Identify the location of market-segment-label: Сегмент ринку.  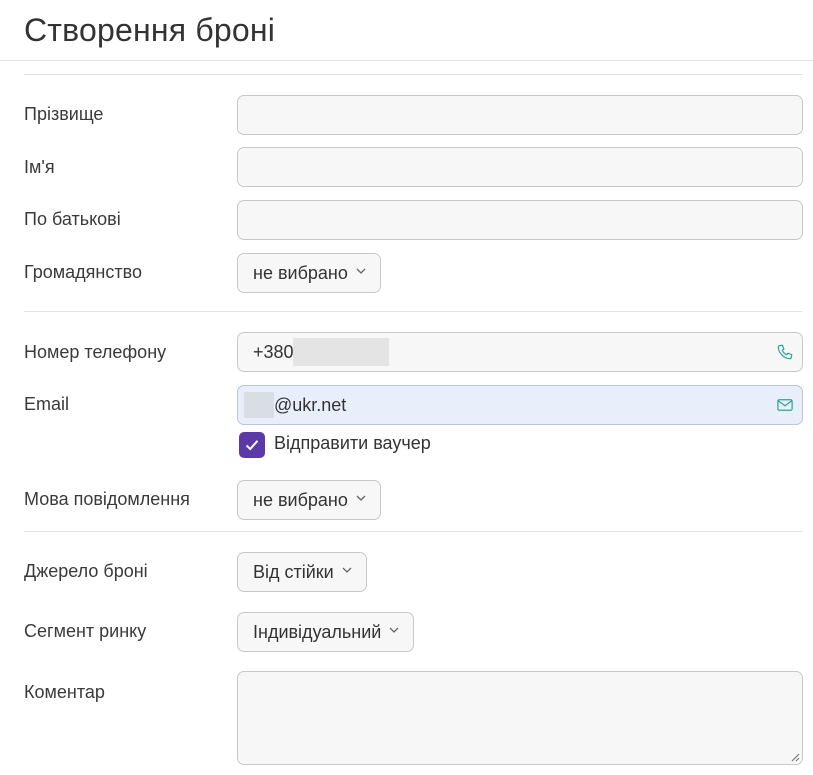
(85, 631).